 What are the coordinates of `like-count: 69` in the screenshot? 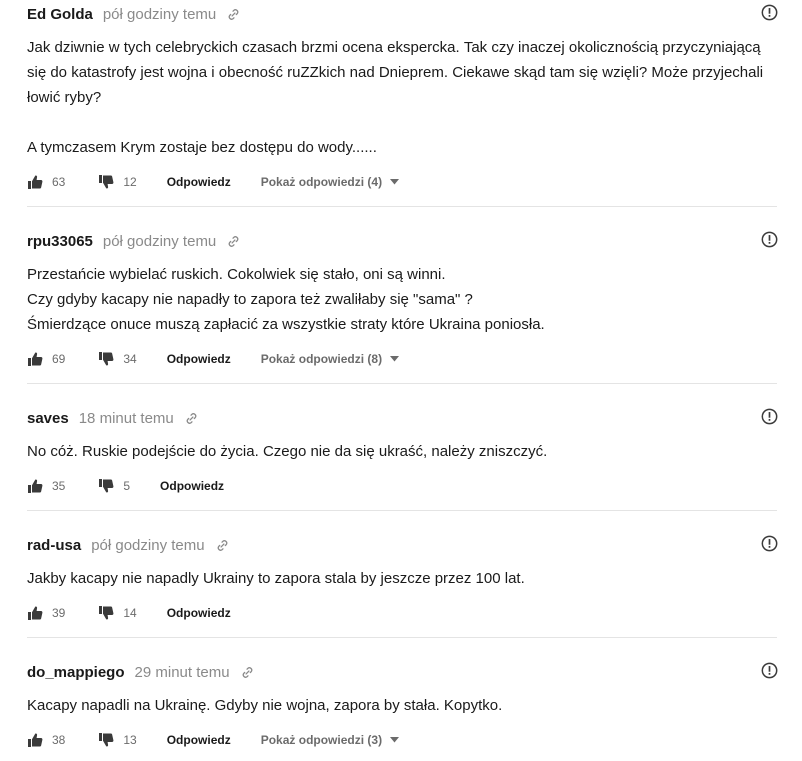 It's located at (59, 359).